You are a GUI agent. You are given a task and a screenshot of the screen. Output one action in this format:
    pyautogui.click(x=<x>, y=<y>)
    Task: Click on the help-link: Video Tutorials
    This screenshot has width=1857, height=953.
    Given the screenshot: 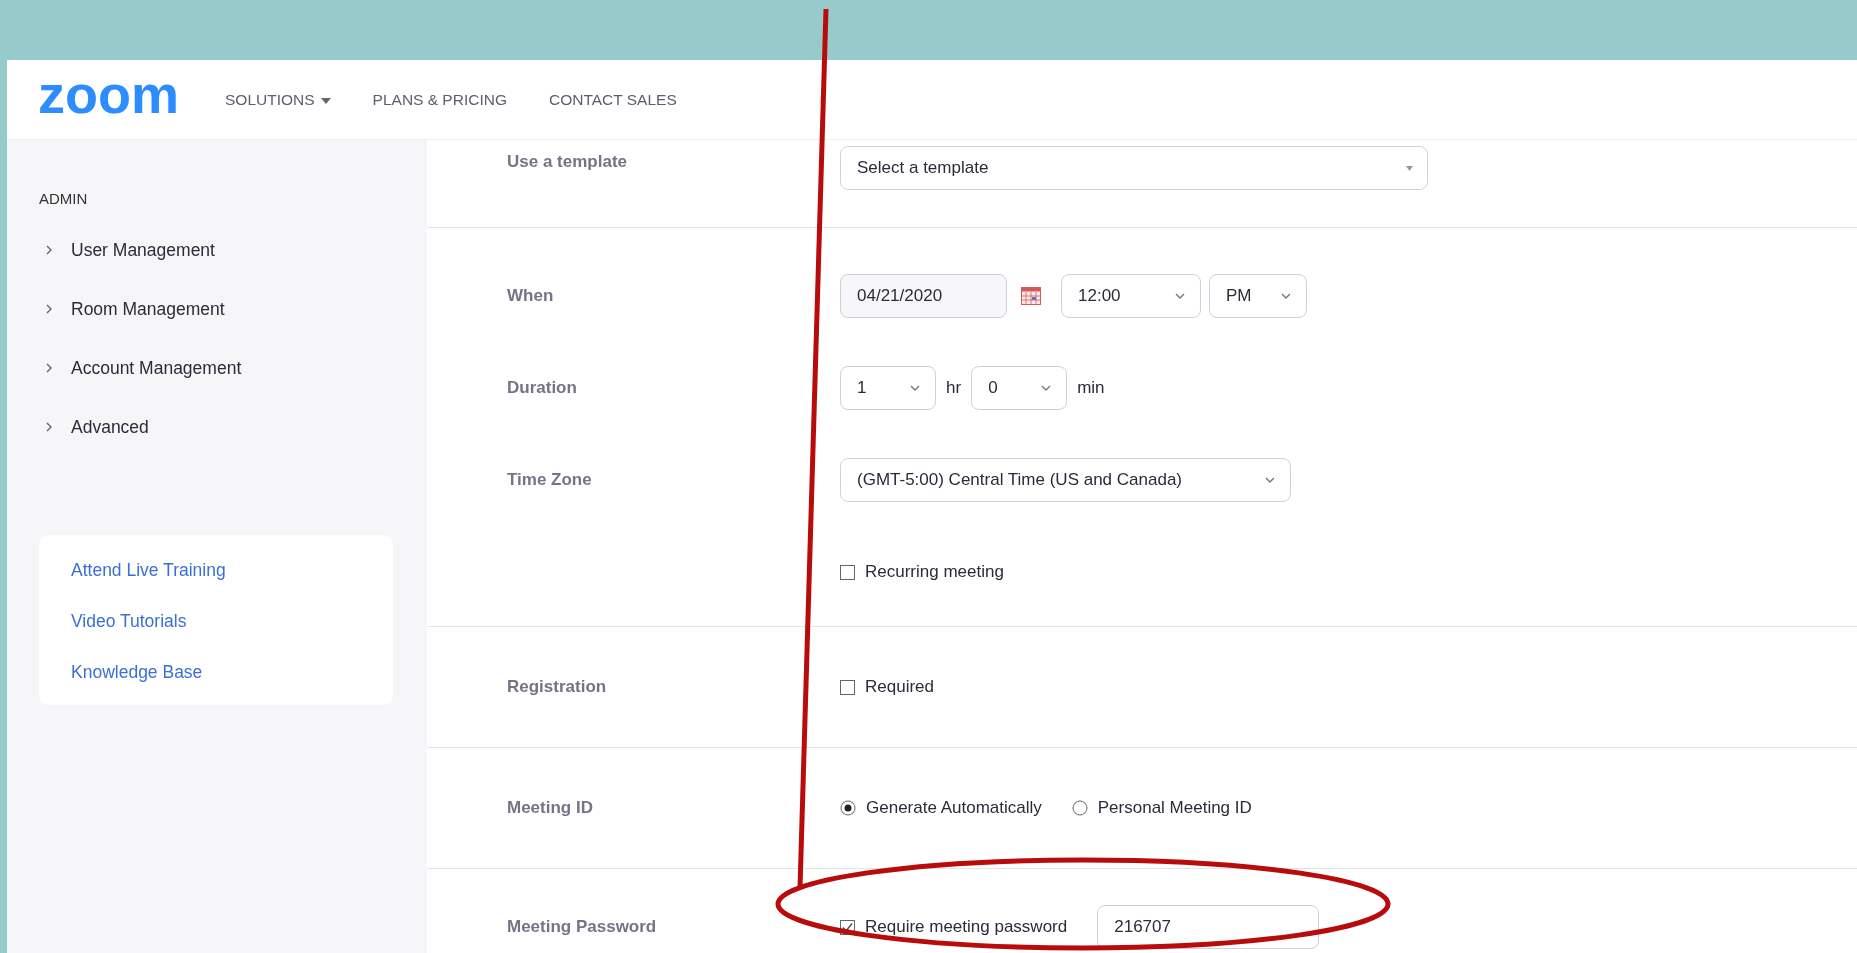 What is the action you would take?
    pyautogui.click(x=129, y=621)
    